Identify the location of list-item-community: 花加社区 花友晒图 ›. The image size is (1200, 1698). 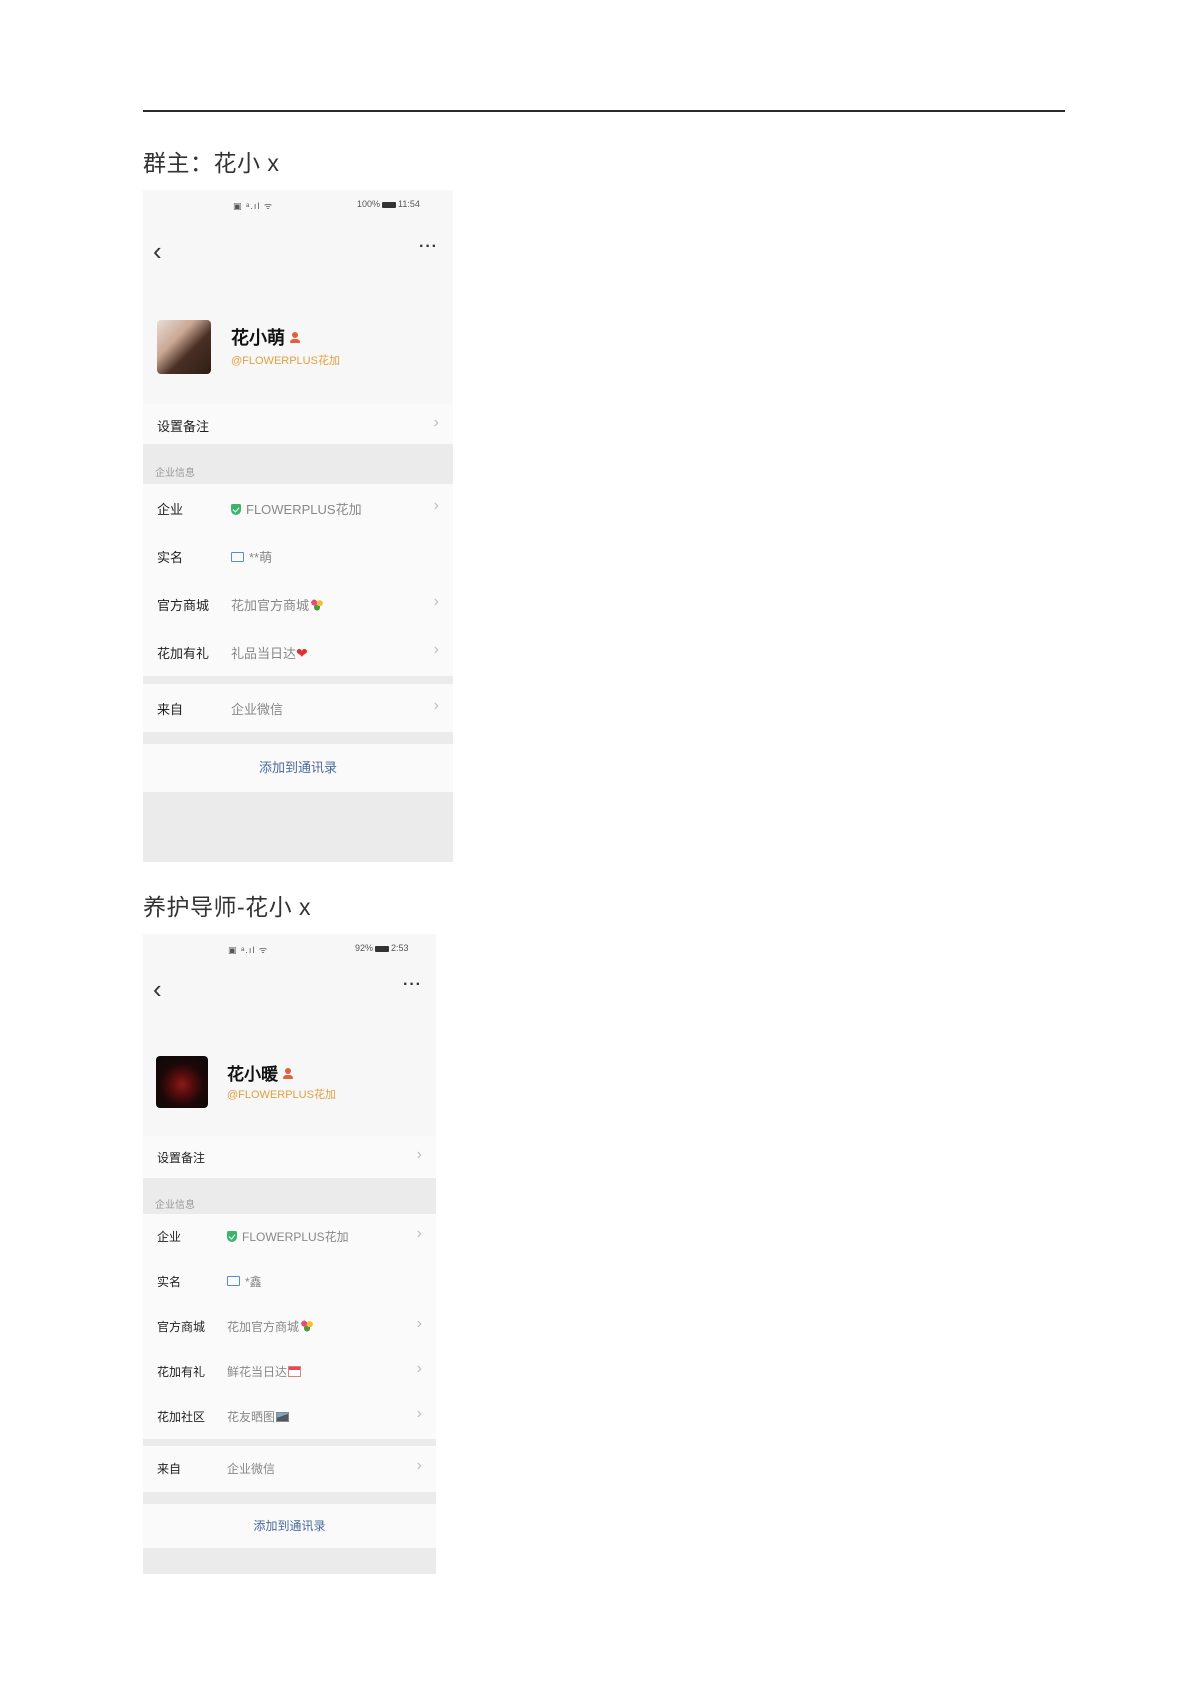
(289, 1417).